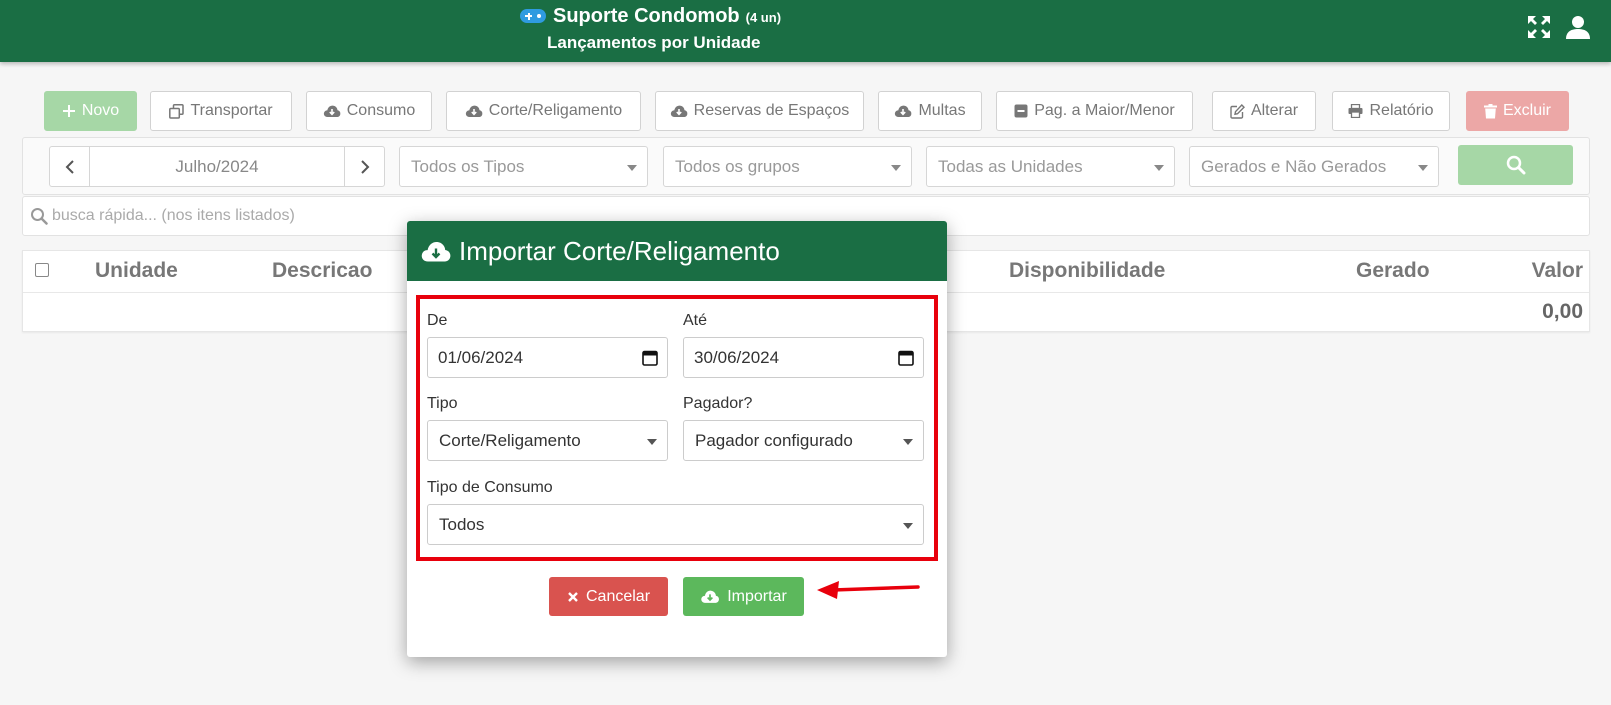 The image size is (1611, 705). I want to click on pagador-value: Pagador configurado, so click(774, 440).